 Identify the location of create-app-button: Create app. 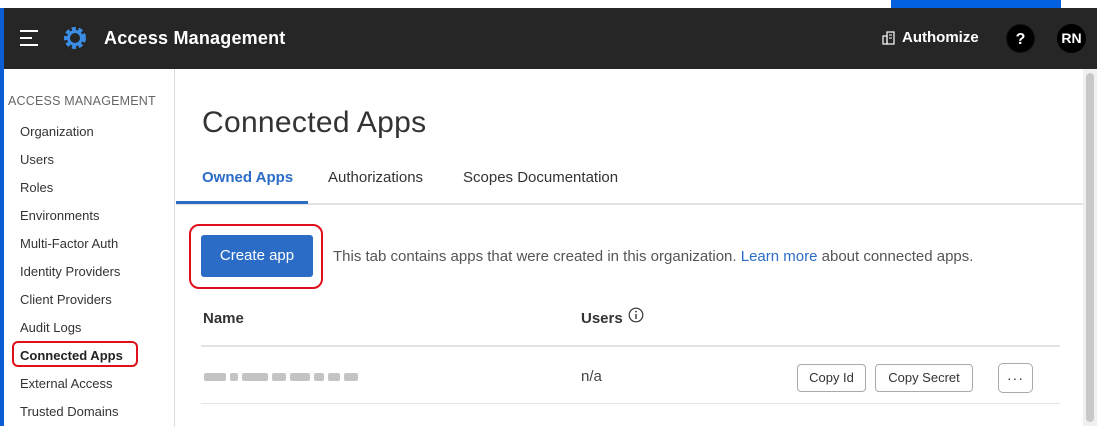
(257, 256).